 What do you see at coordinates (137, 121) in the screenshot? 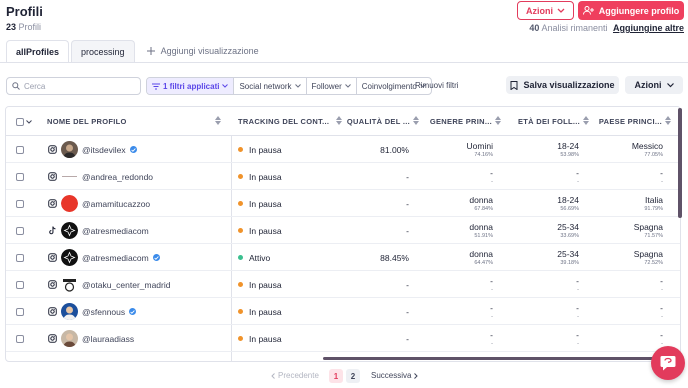
I see `column-header-profile-name: NOME DEL PROFILO` at bounding box center [137, 121].